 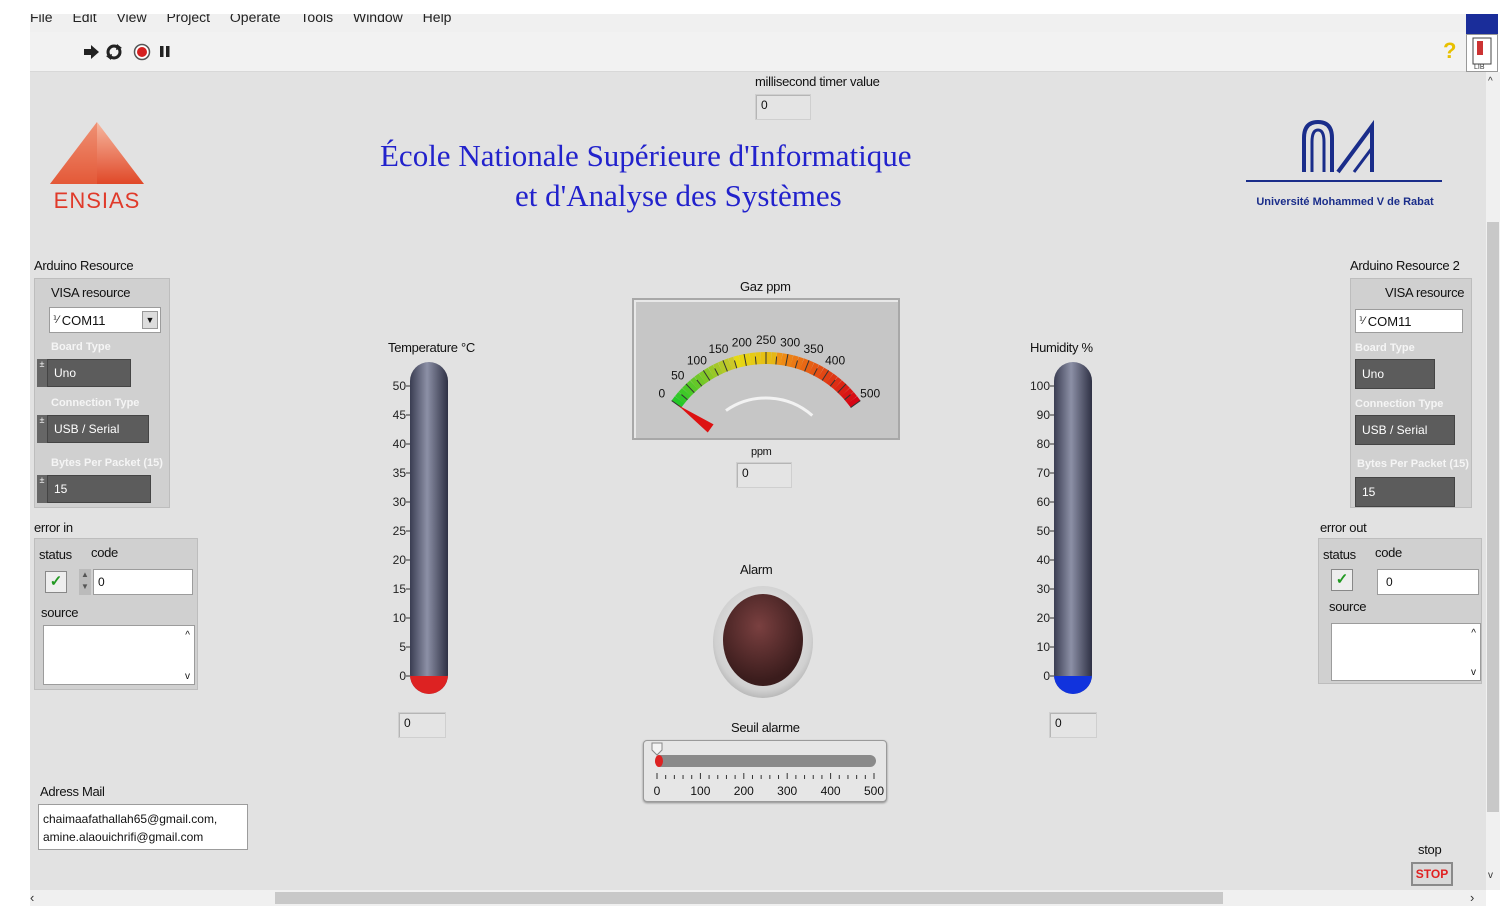 What do you see at coordinates (123, 837) in the screenshot?
I see `adress-mail-line2: amine.alaouichrifi@gmail.com` at bounding box center [123, 837].